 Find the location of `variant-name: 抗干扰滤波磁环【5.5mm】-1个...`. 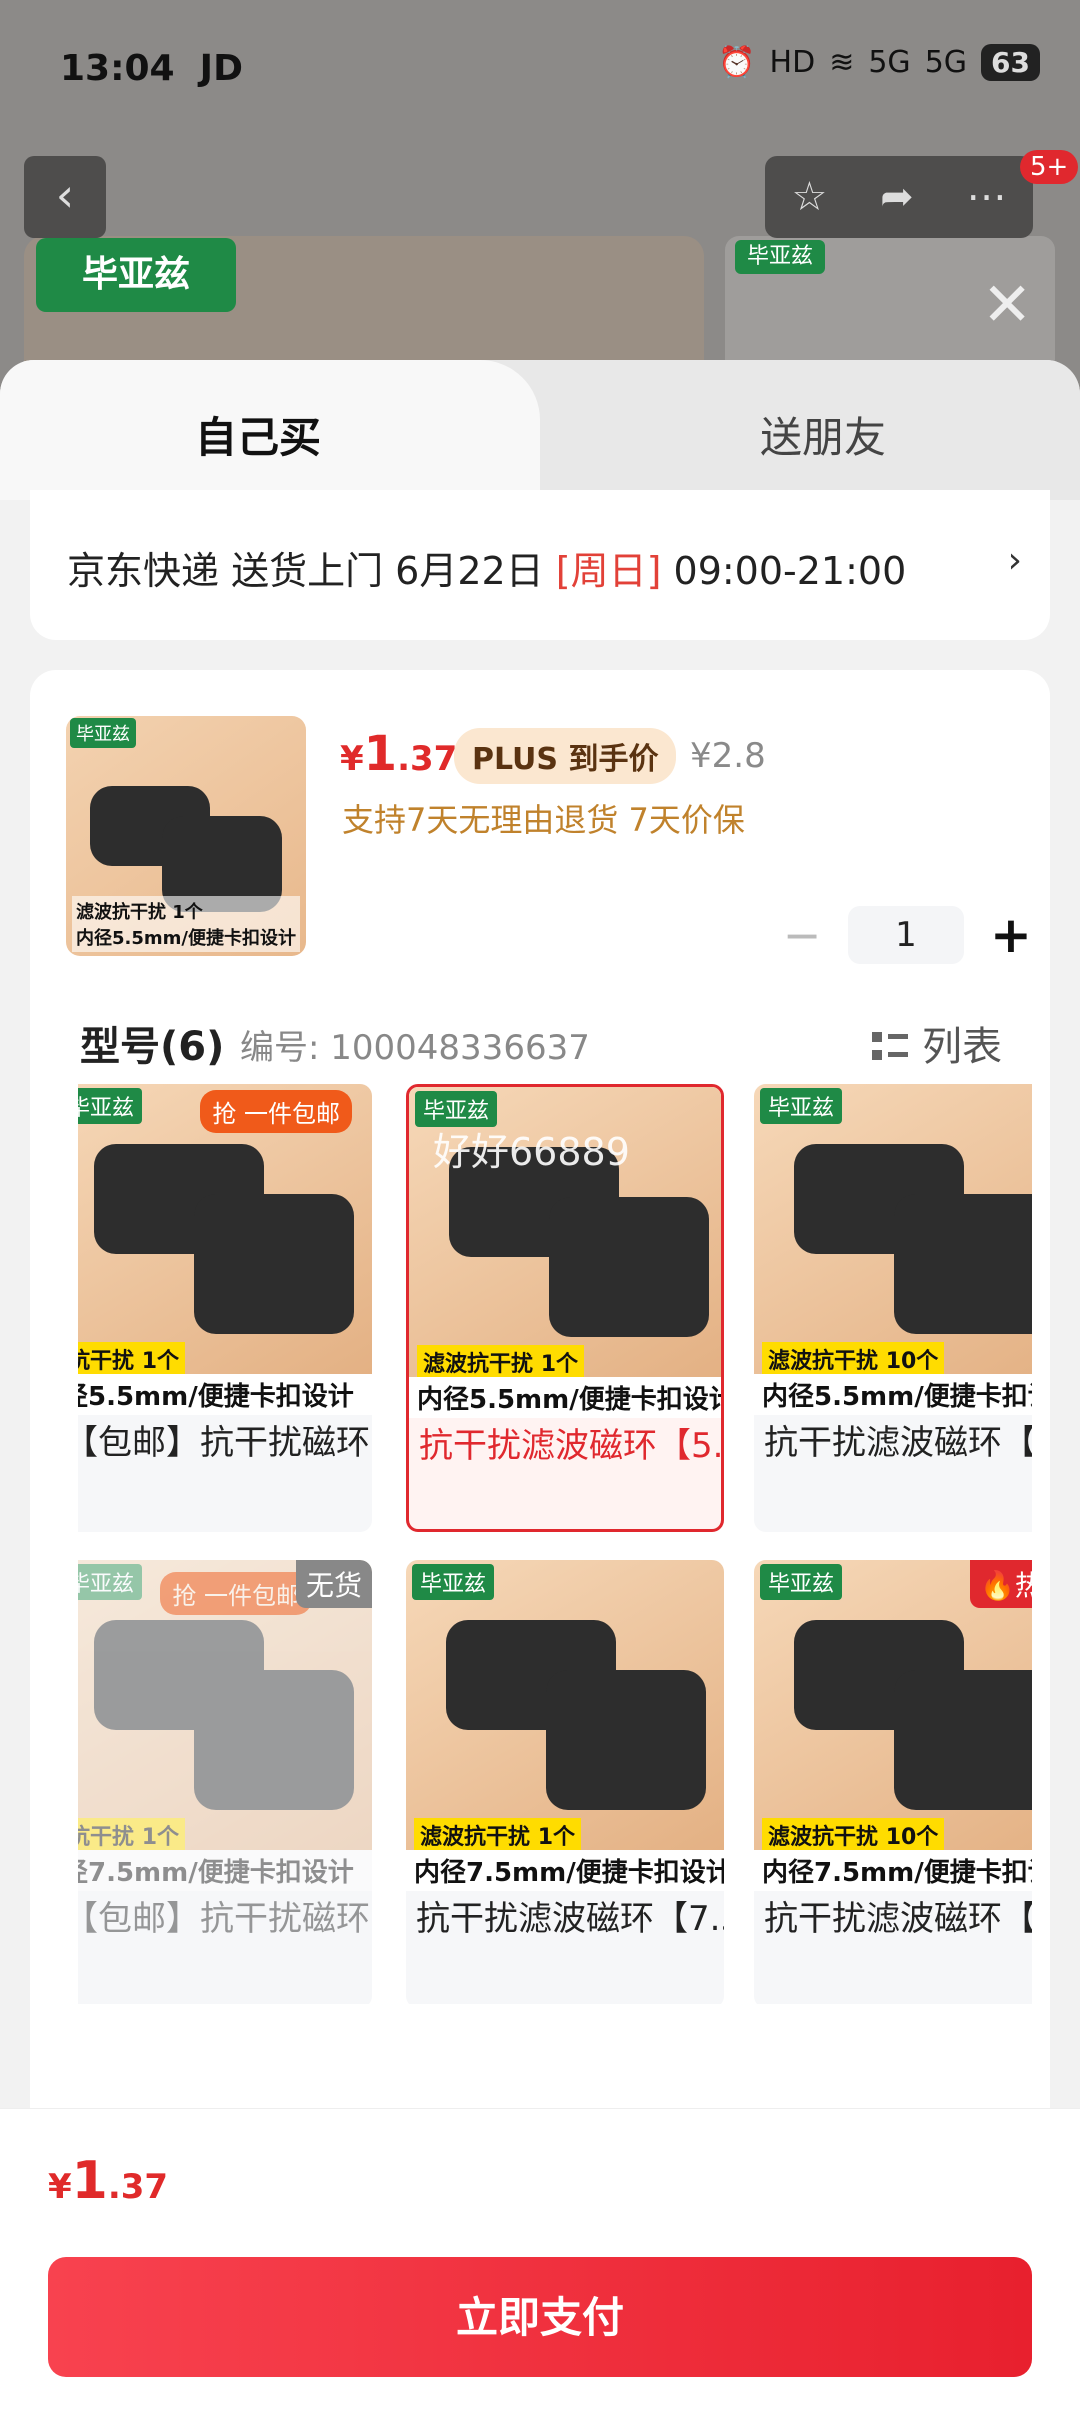

variant-name: 抗干扰滤波磁环【5.5mm】-1个... is located at coordinates (570, 1446).